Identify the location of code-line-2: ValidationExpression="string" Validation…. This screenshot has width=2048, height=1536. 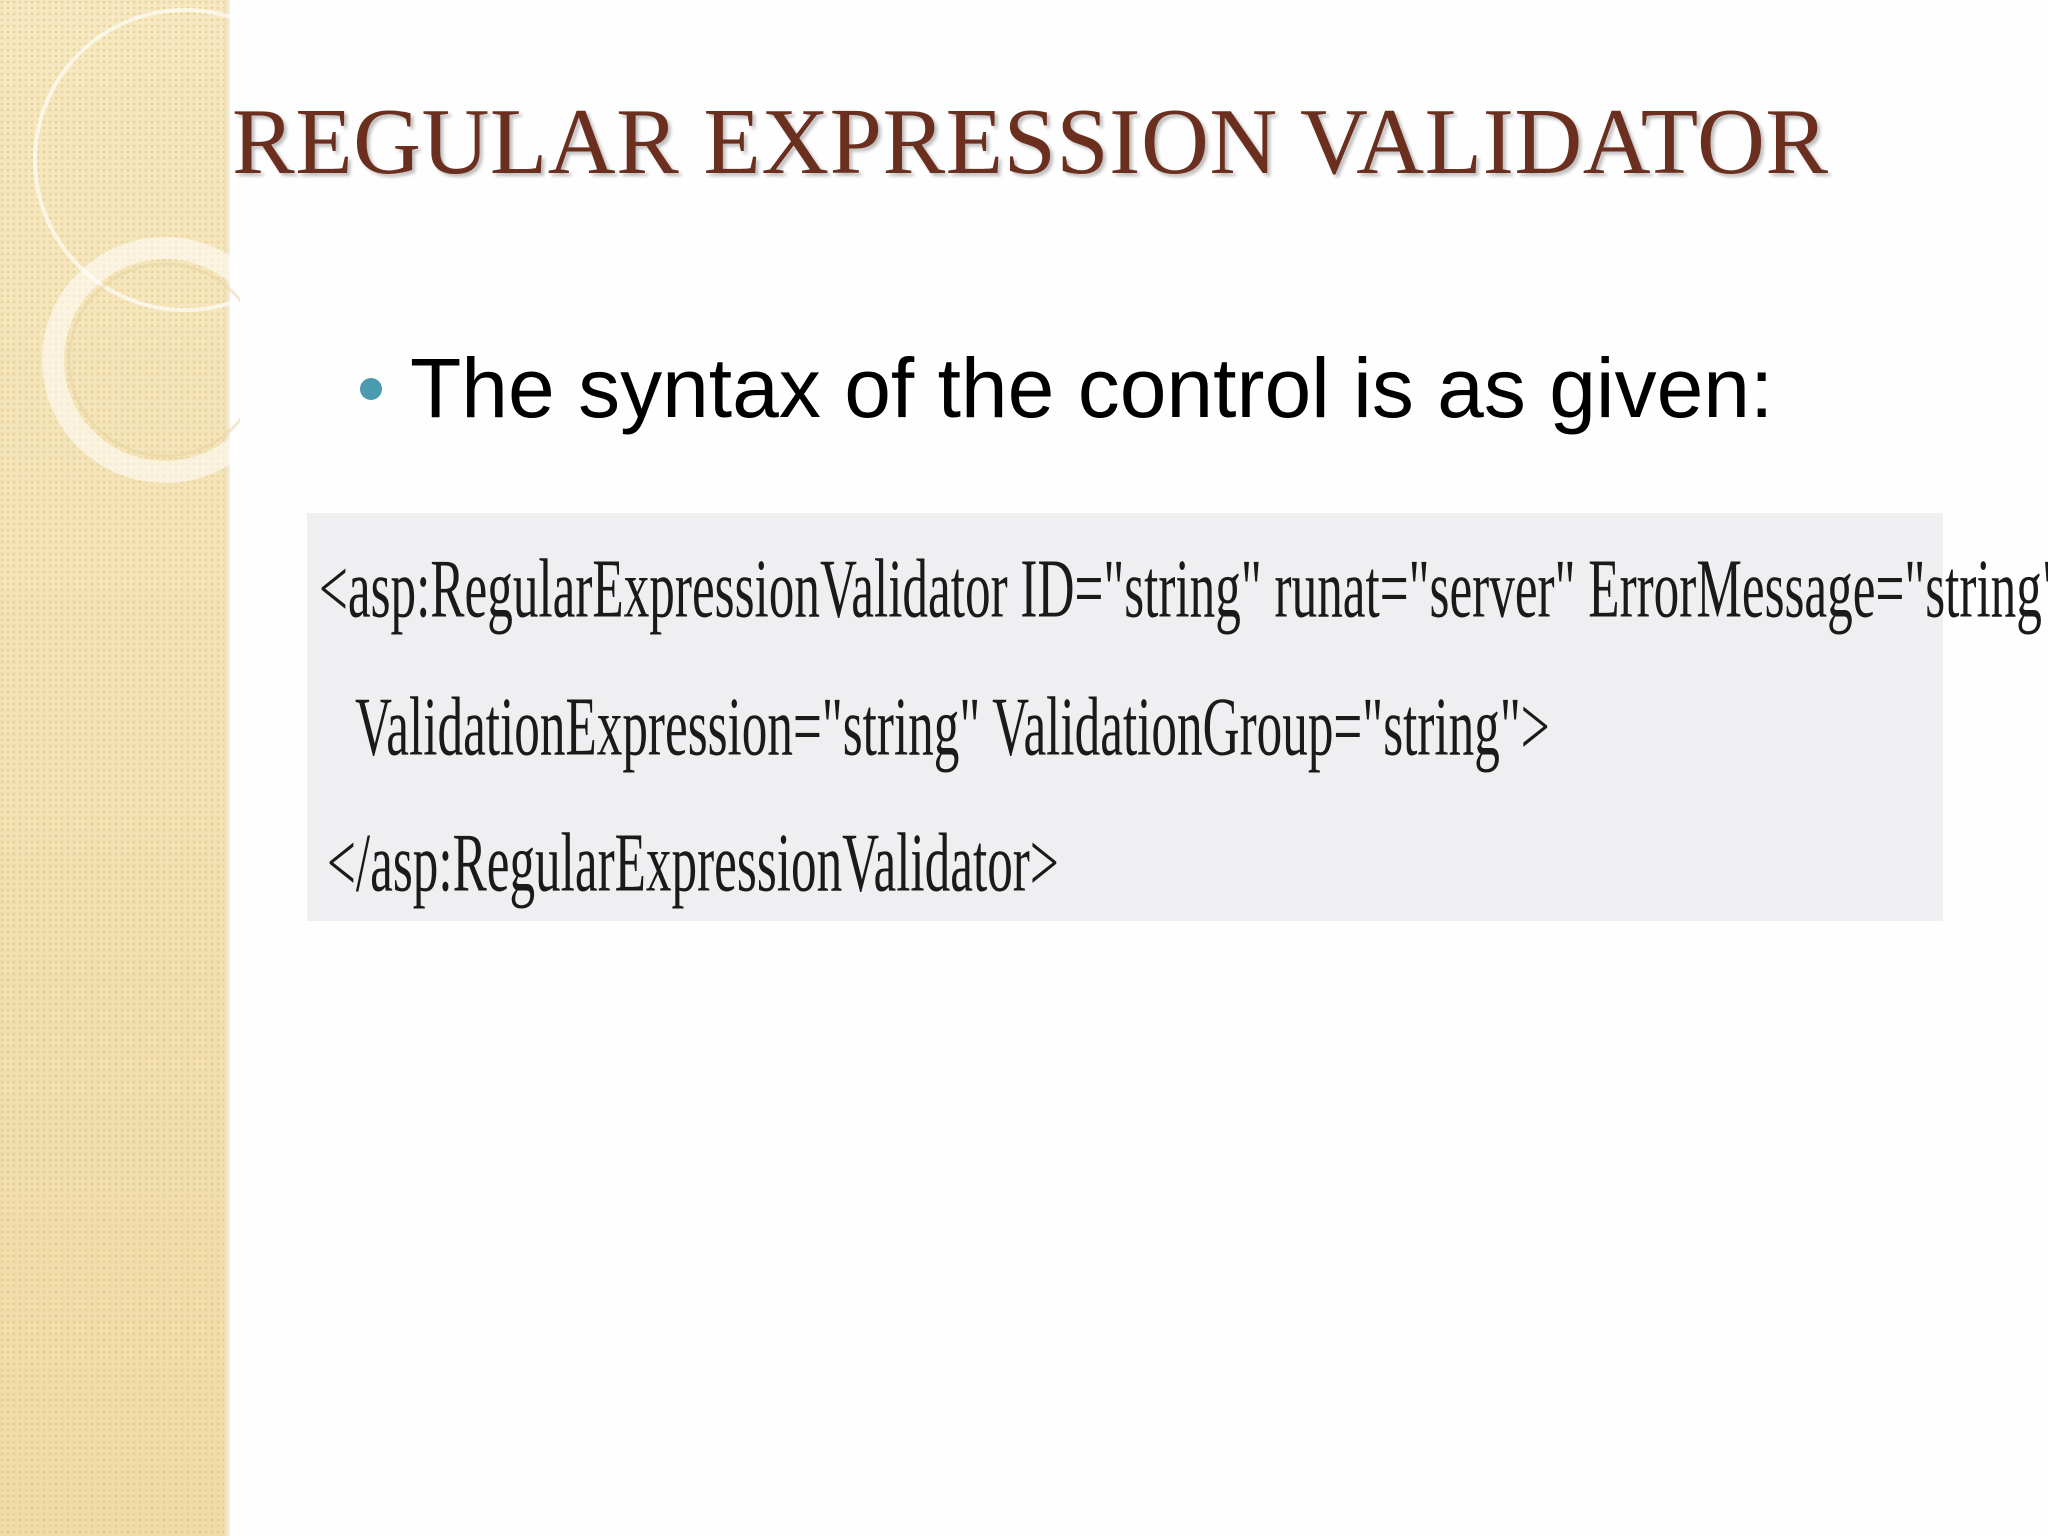
(952, 726).